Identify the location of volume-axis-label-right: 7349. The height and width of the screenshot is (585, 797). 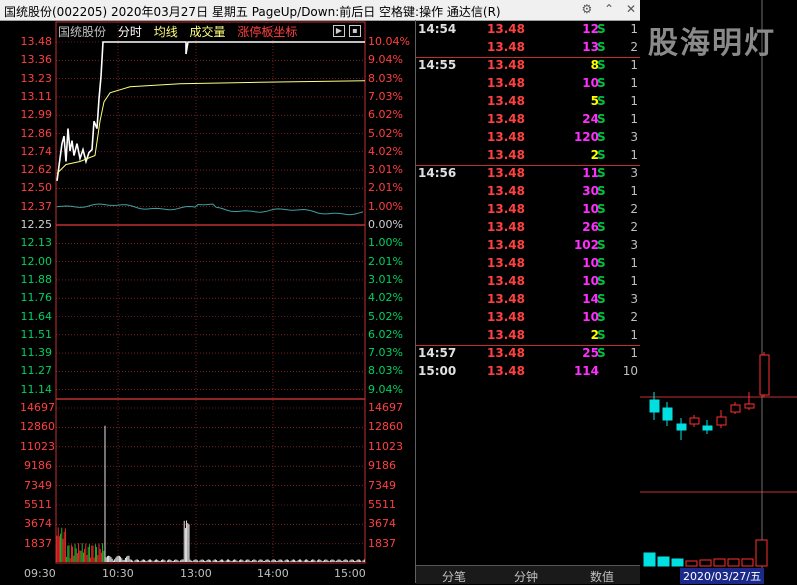
(382, 485).